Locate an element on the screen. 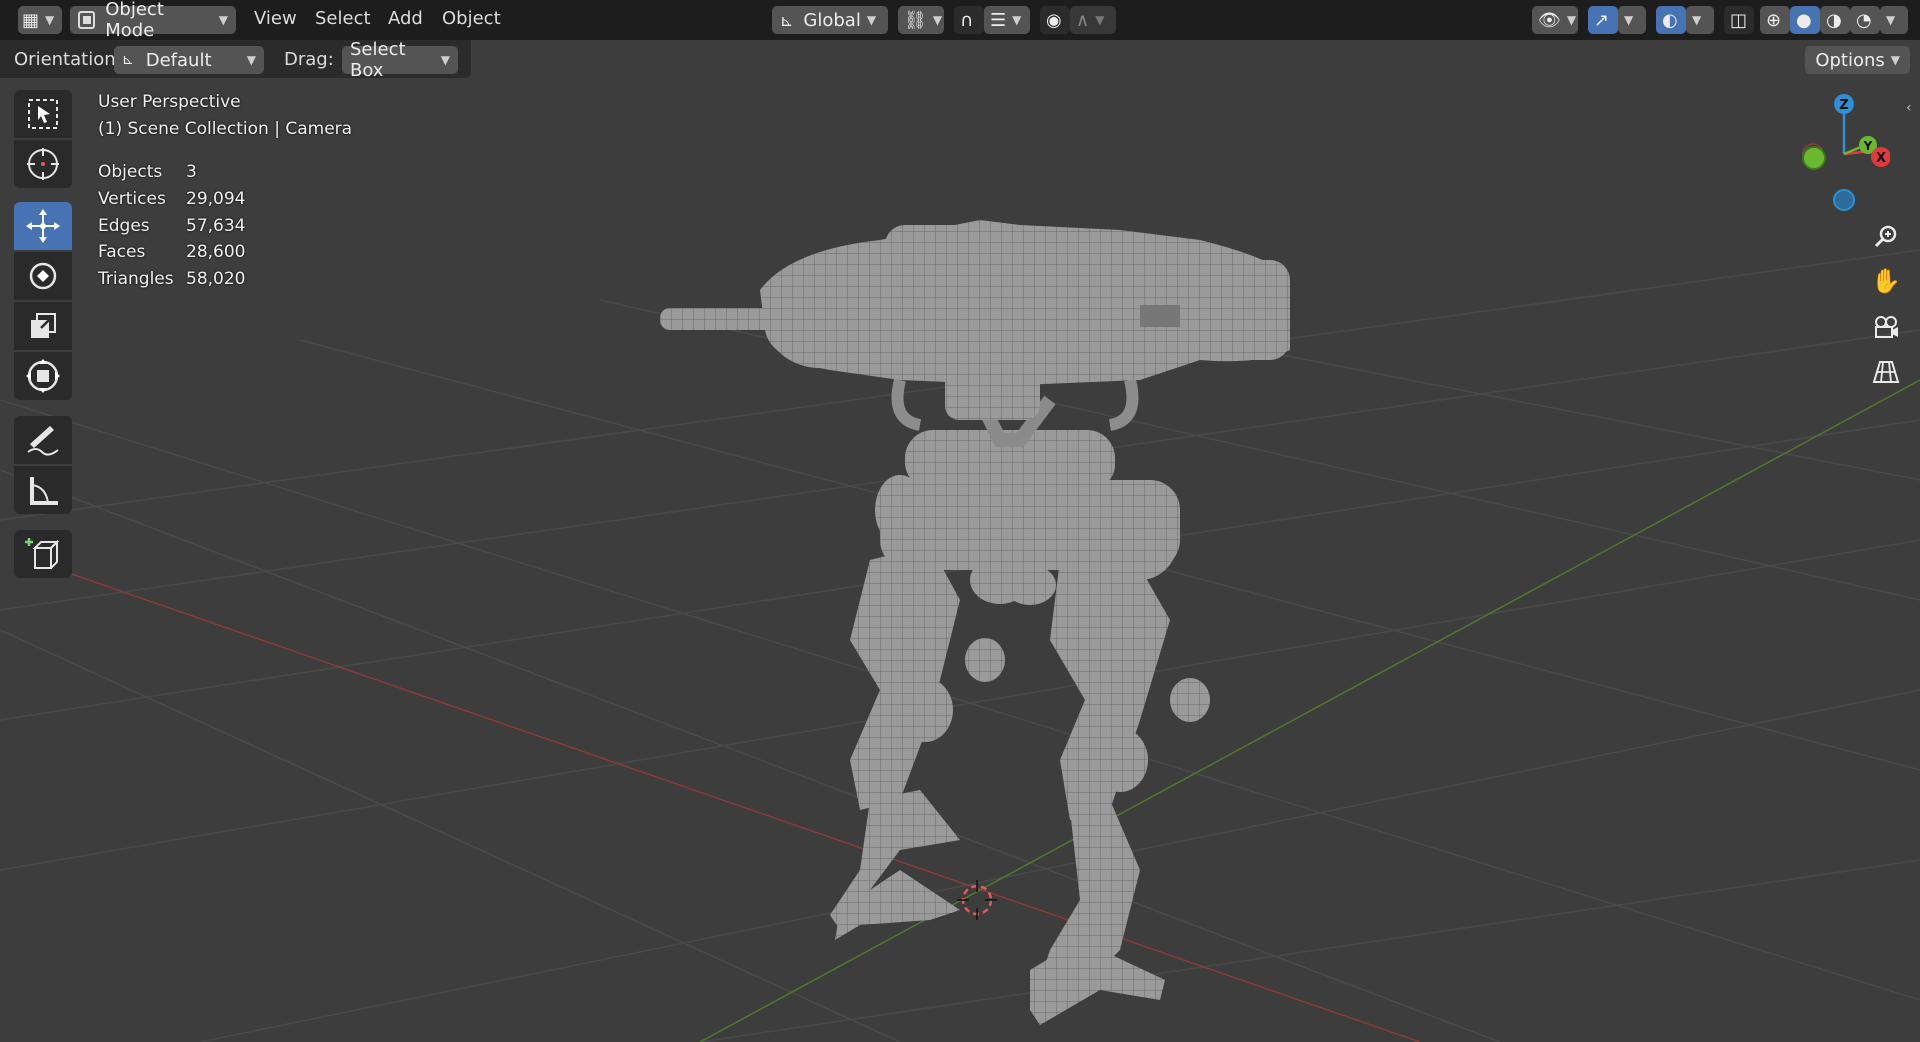 The width and height of the screenshot is (1920, 1042). solid-sphere-icon: ● is located at coordinates (1804, 20).